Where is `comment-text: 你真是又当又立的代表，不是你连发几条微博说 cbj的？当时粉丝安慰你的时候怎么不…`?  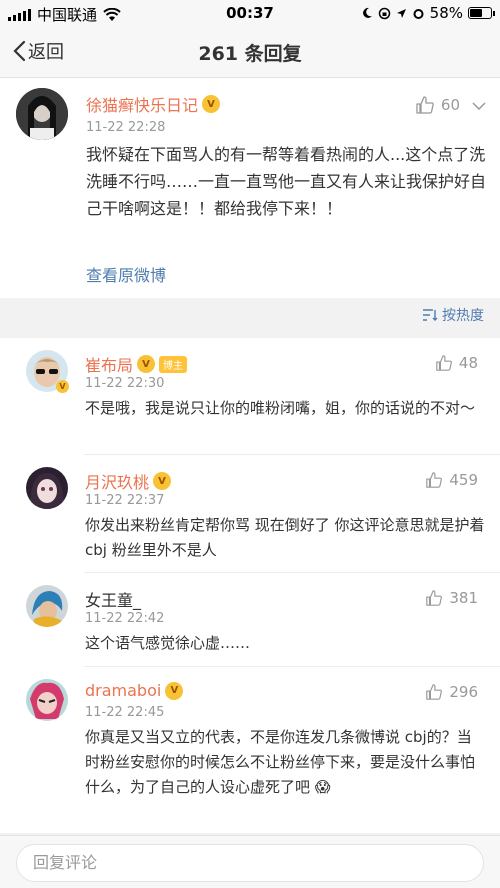
comment-text: 你真是又当又立的代表，不是你连发几条微博说 cbj的？当时粉丝安慰你的时候怎么不… is located at coordinates (280, 762).